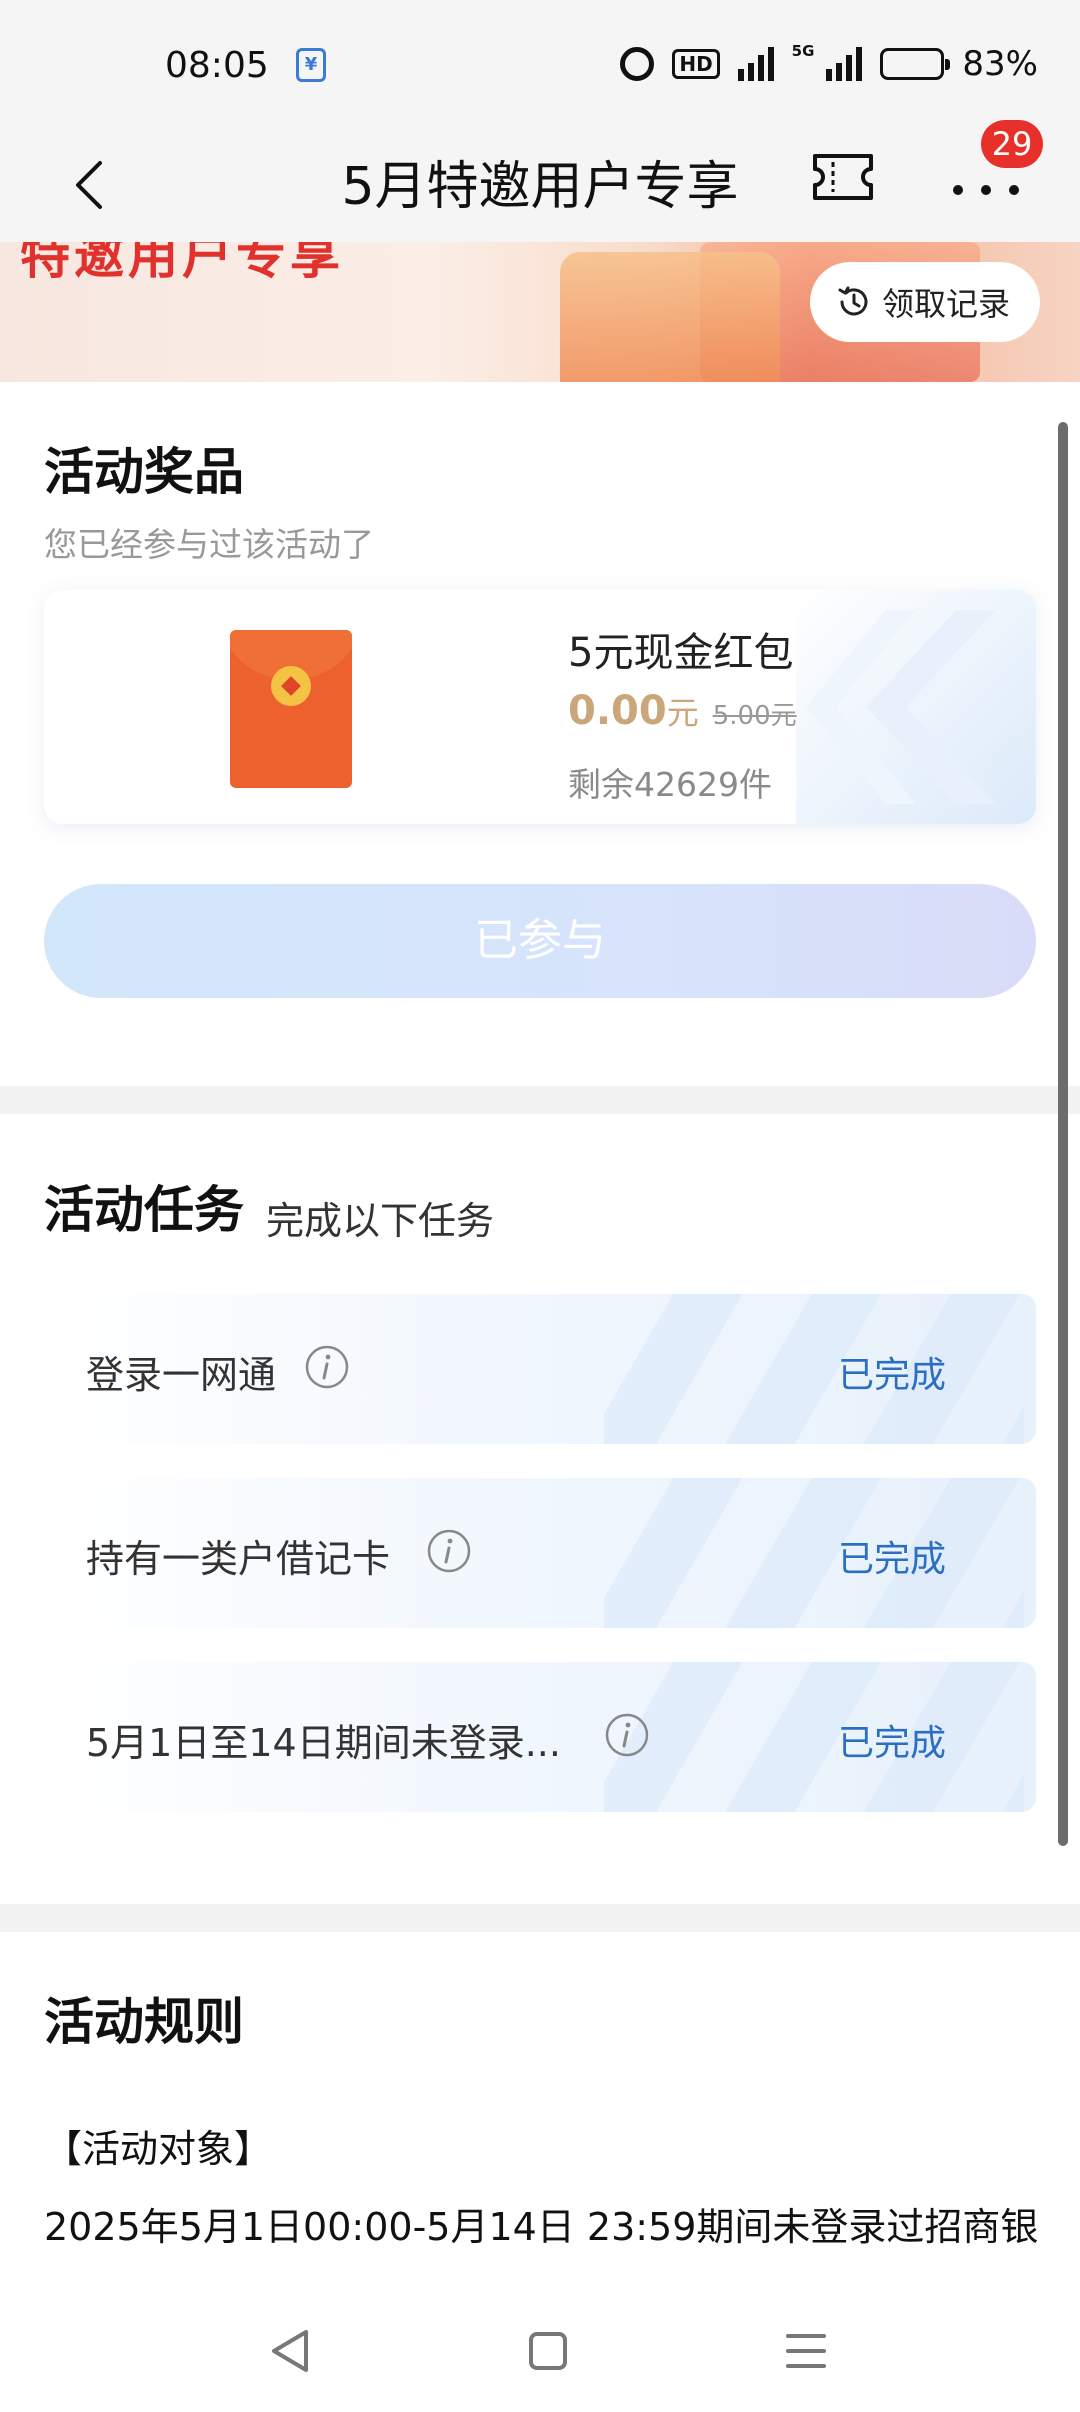  I want to click on hd-voice-icon: HD, so click(696, 64).